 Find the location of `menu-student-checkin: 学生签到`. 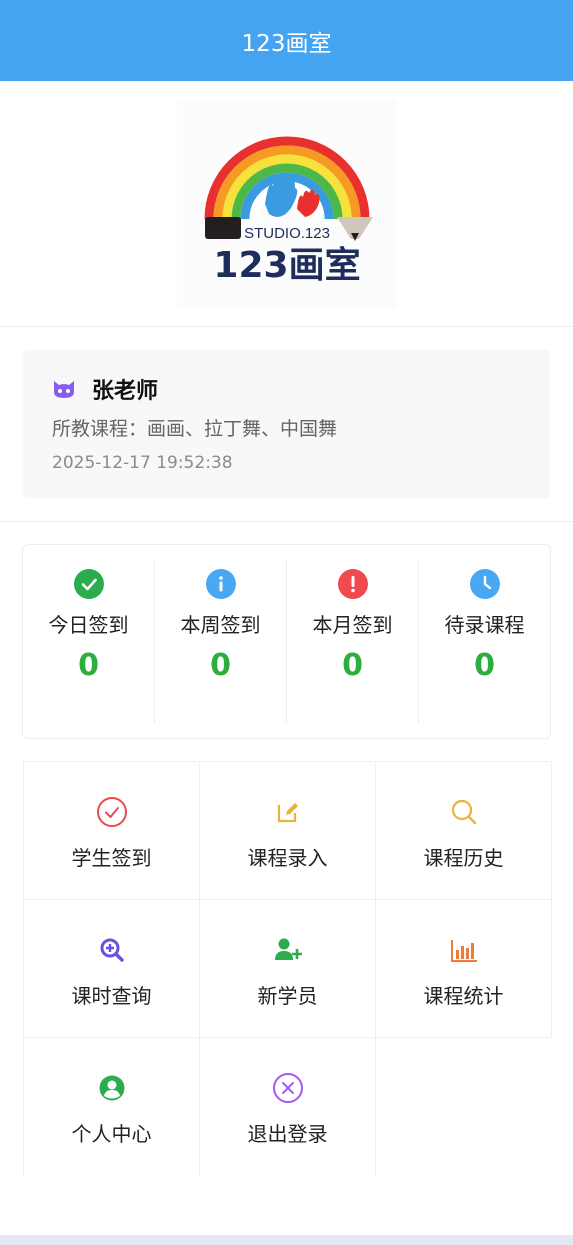

menu-student-checkin: 学生签到 is located at coordinates (112, 831).